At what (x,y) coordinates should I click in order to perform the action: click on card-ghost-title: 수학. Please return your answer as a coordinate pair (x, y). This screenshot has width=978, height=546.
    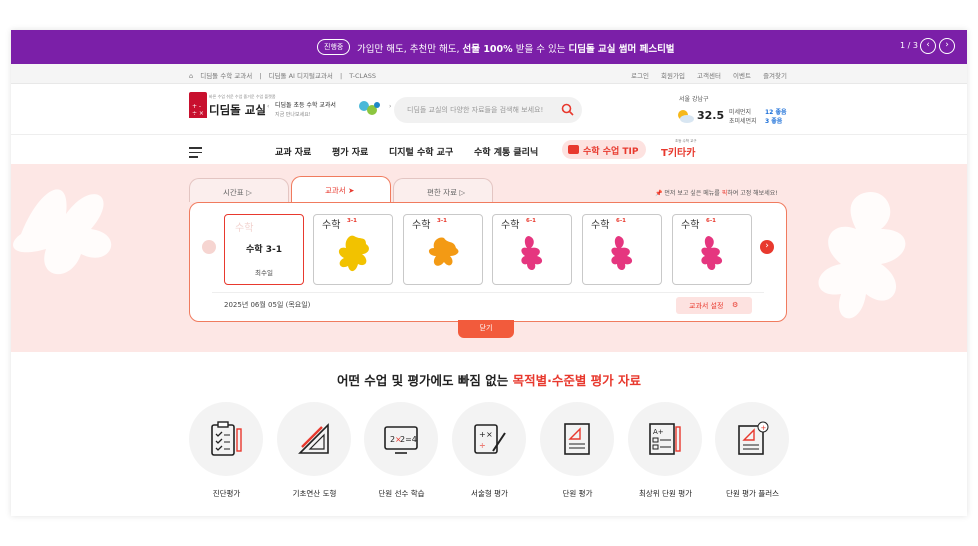
    Looking at the image, I should click on (244, 228).